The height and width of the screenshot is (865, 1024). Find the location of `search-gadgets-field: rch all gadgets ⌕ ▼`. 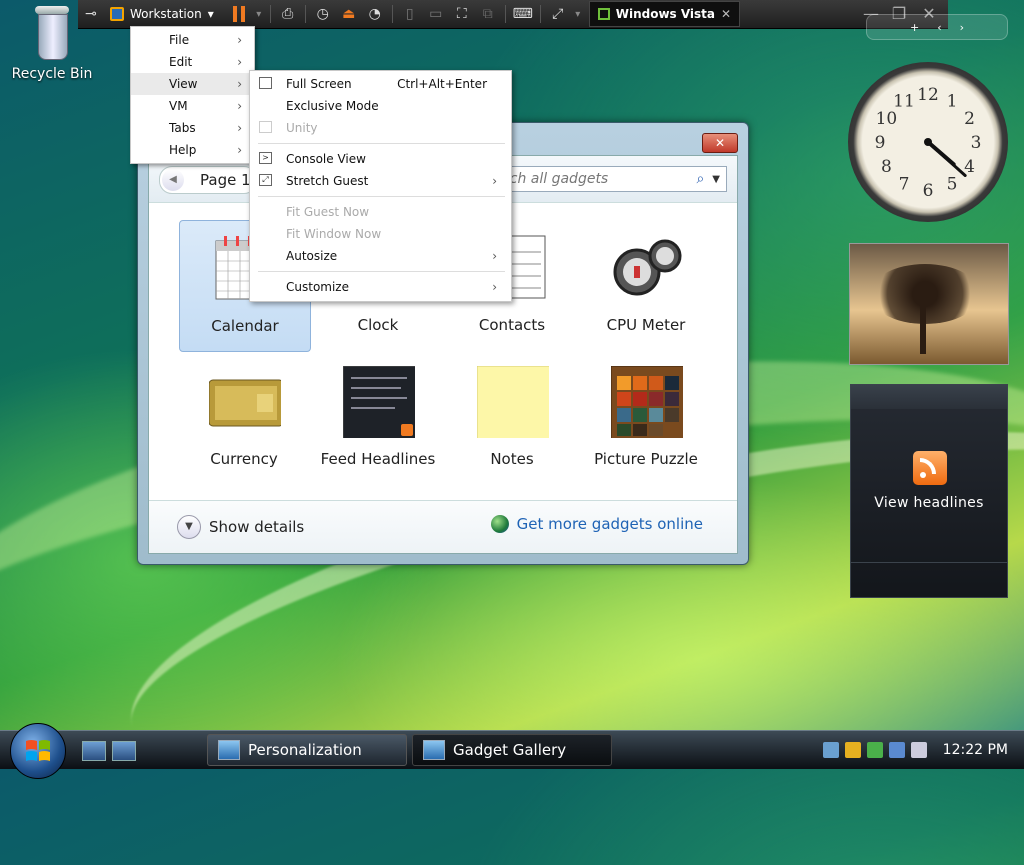

search-gadgets-field: rch all gadgets ⌕ ▼ is located at coordinates (608, 179).